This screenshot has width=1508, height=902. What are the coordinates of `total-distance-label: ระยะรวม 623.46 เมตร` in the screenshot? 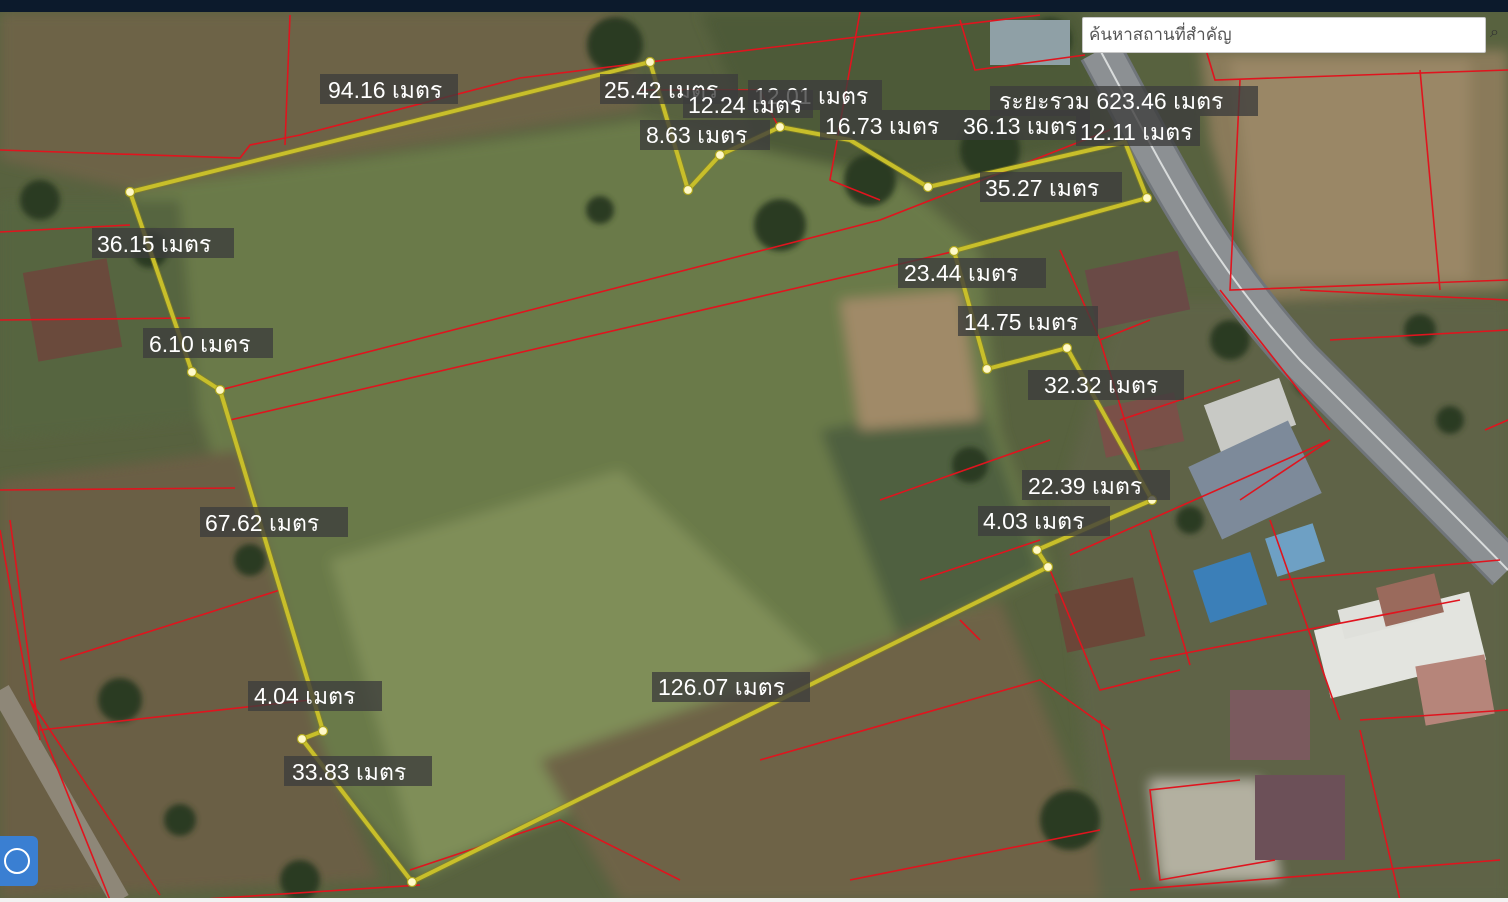 It's located at (1111, 101).